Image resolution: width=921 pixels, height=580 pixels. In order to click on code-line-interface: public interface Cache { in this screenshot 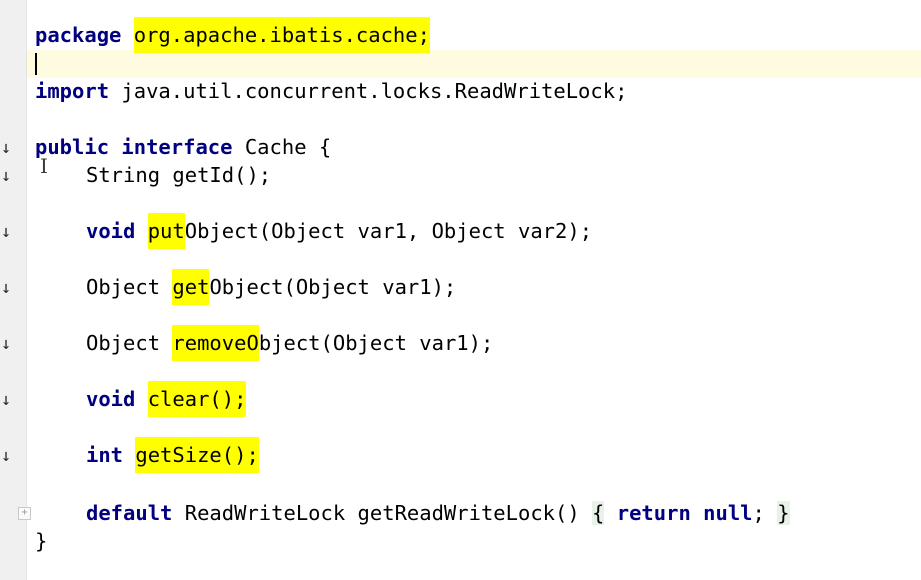, I will do `click(183, 147)`.